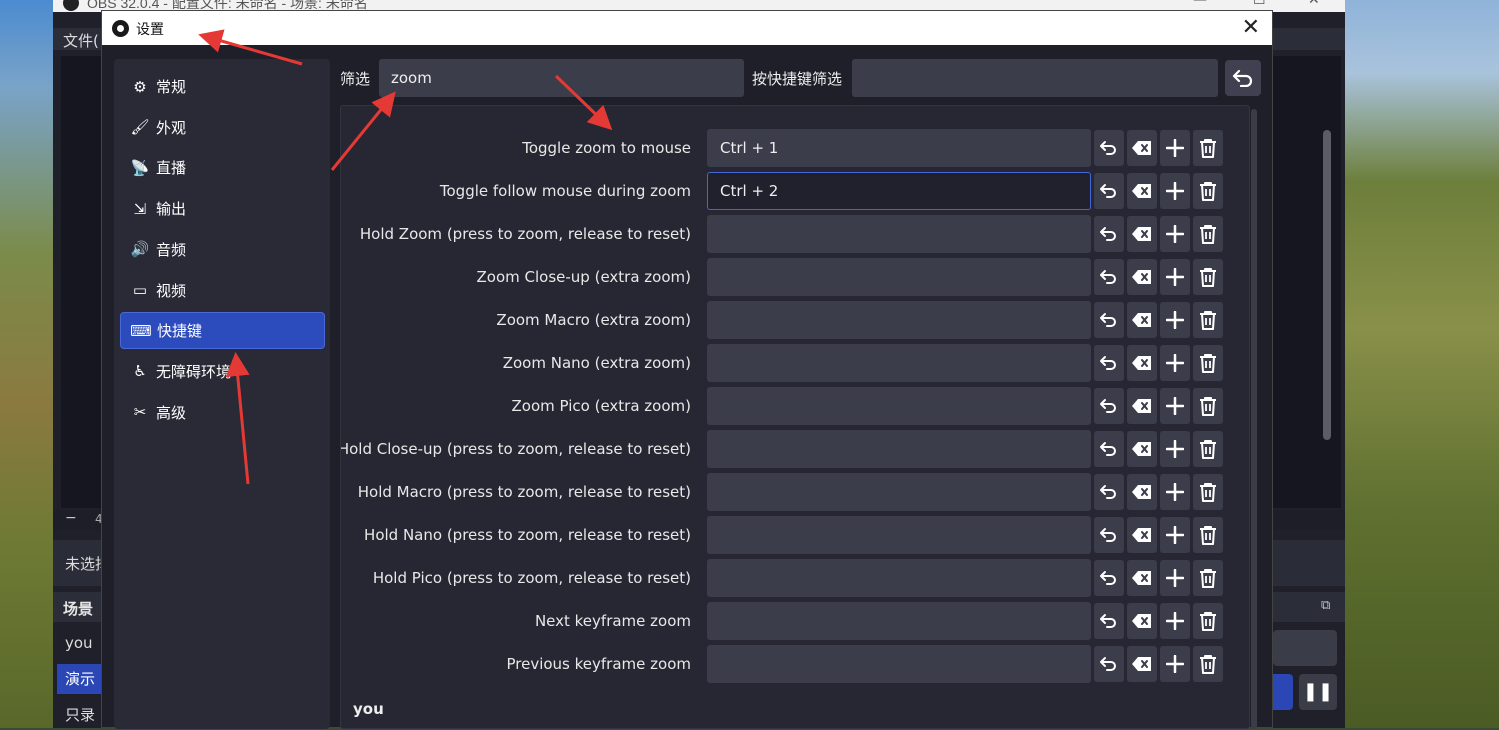 The width and height of the screenshot is (1499, 730). I want to click on arrow-to-accessibility, so click(237, 418).